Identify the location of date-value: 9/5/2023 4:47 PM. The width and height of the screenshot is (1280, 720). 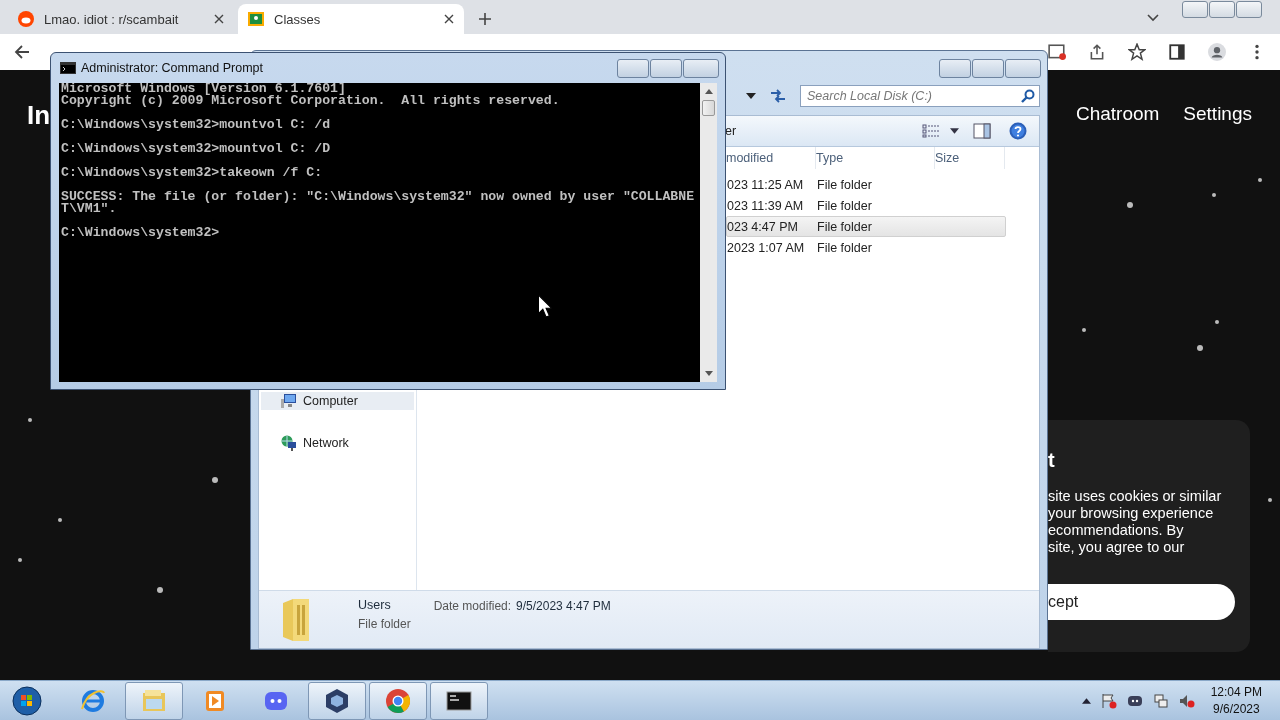
(563, 606).